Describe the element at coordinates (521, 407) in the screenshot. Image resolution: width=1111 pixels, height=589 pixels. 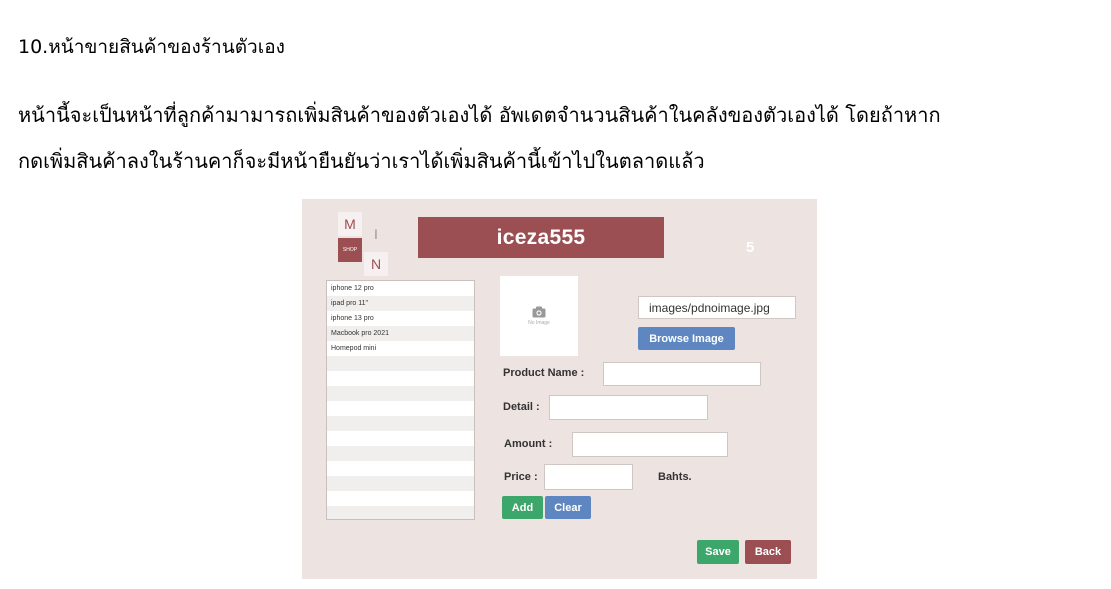
I see `detail-label: Detail :` at that location.